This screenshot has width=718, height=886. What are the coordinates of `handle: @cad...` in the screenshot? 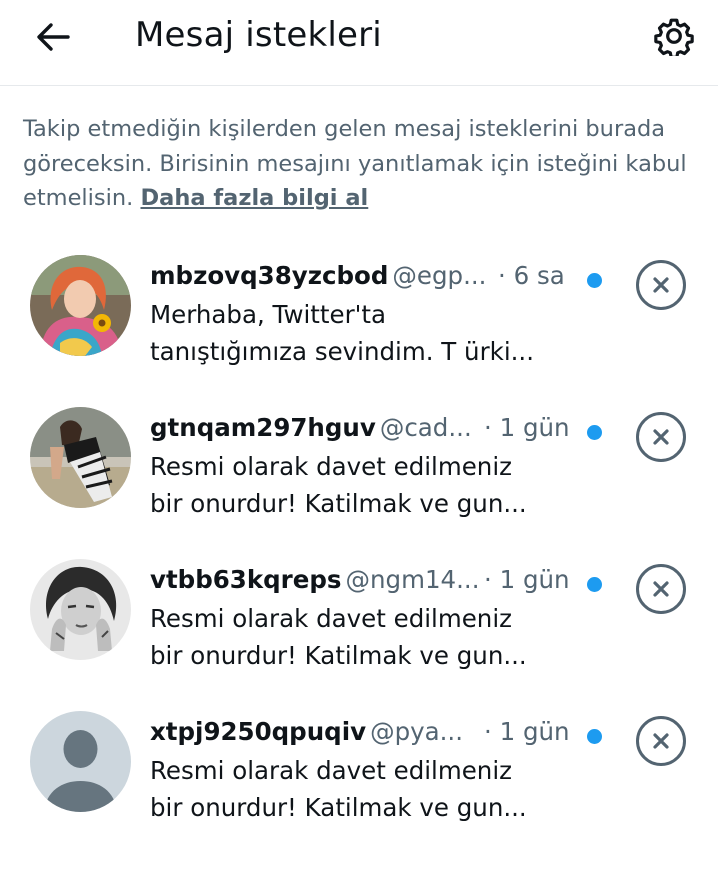 It's located at (425, 427).